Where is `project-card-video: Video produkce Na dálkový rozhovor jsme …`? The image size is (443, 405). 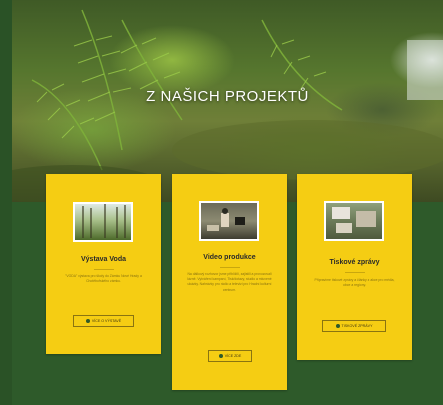 project-card-video: Video produkce Na dálkový rozhovor jsme … is located at coordinates (229, 282).